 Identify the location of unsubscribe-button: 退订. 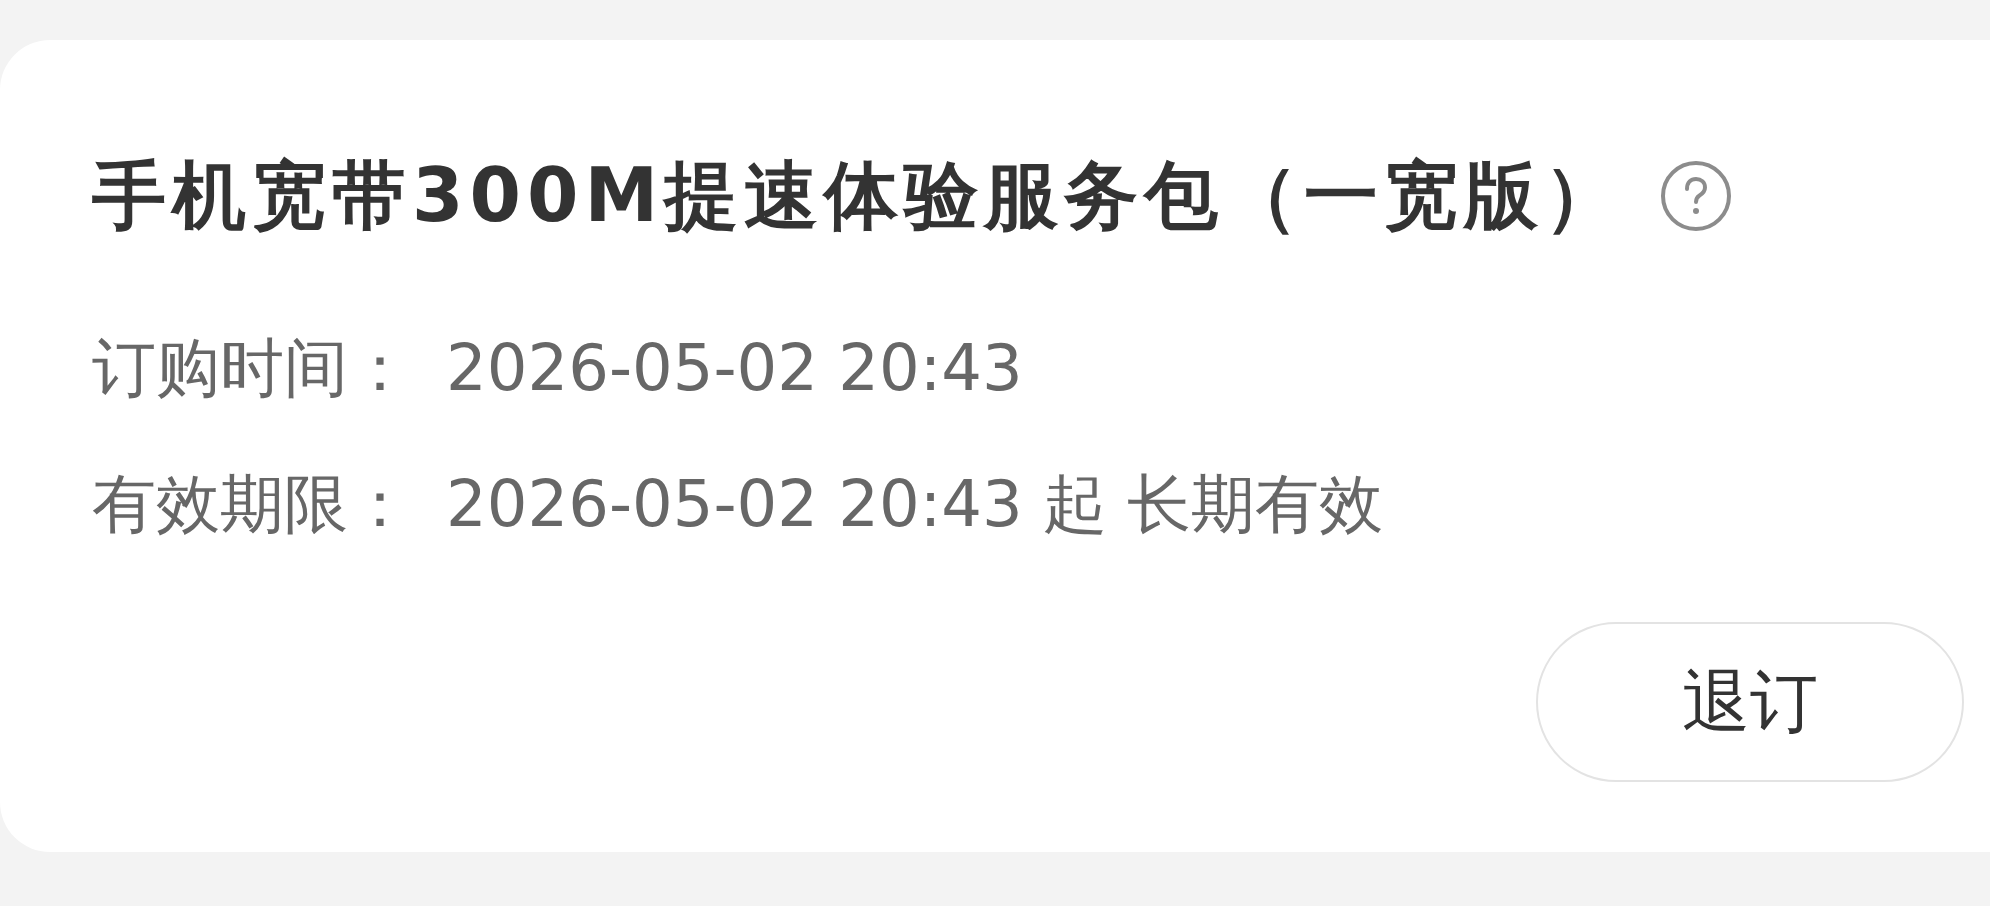
(1750, 702).